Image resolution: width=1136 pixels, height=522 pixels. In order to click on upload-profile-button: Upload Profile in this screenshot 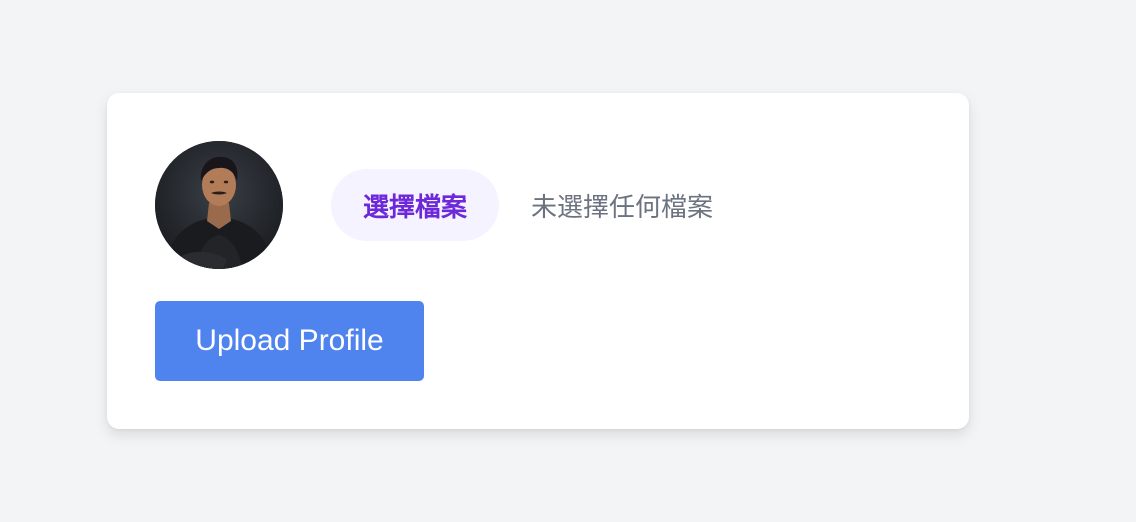, I will do `click(289, 341)`.